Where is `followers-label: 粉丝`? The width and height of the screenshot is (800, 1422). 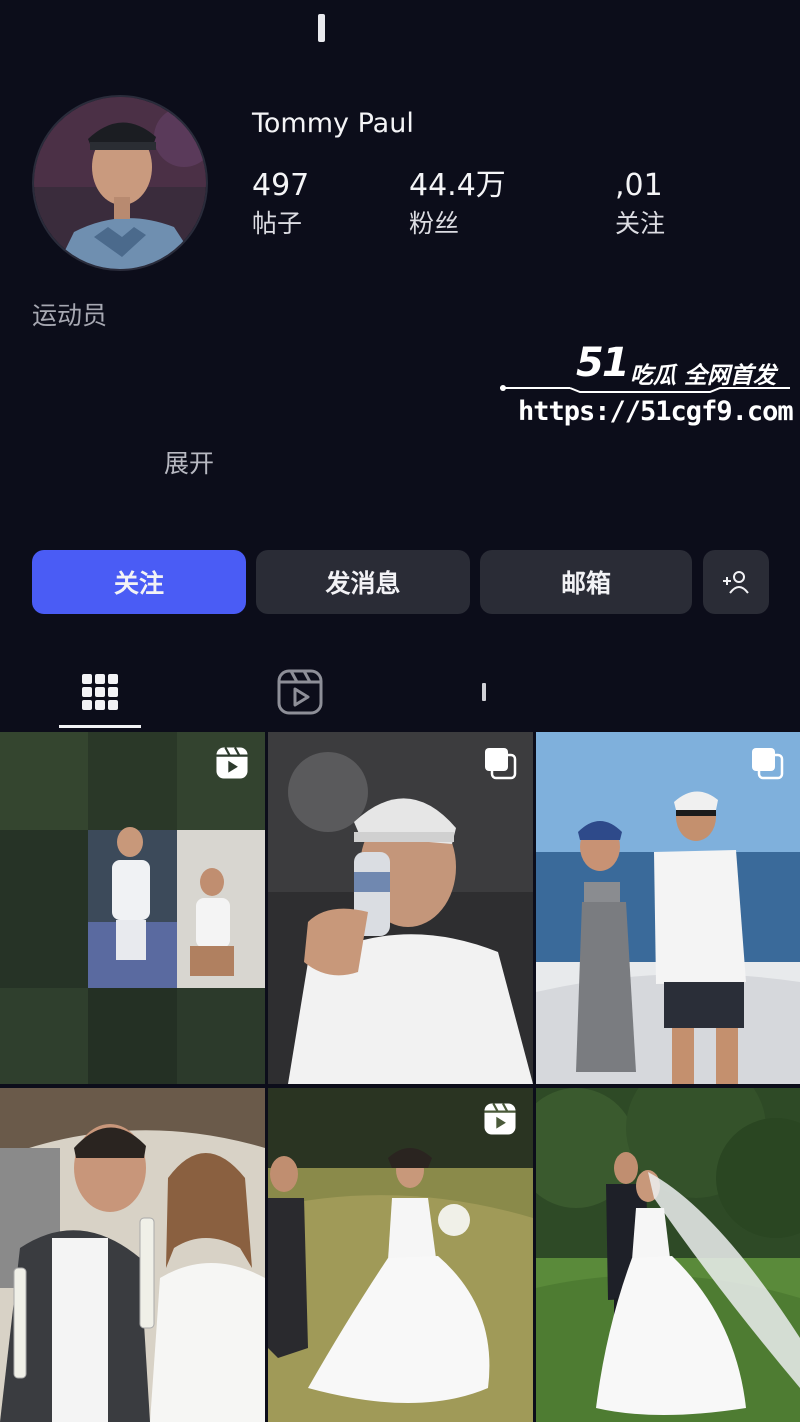 followers-label: 粉丝 is located at coordinates (434, 223).